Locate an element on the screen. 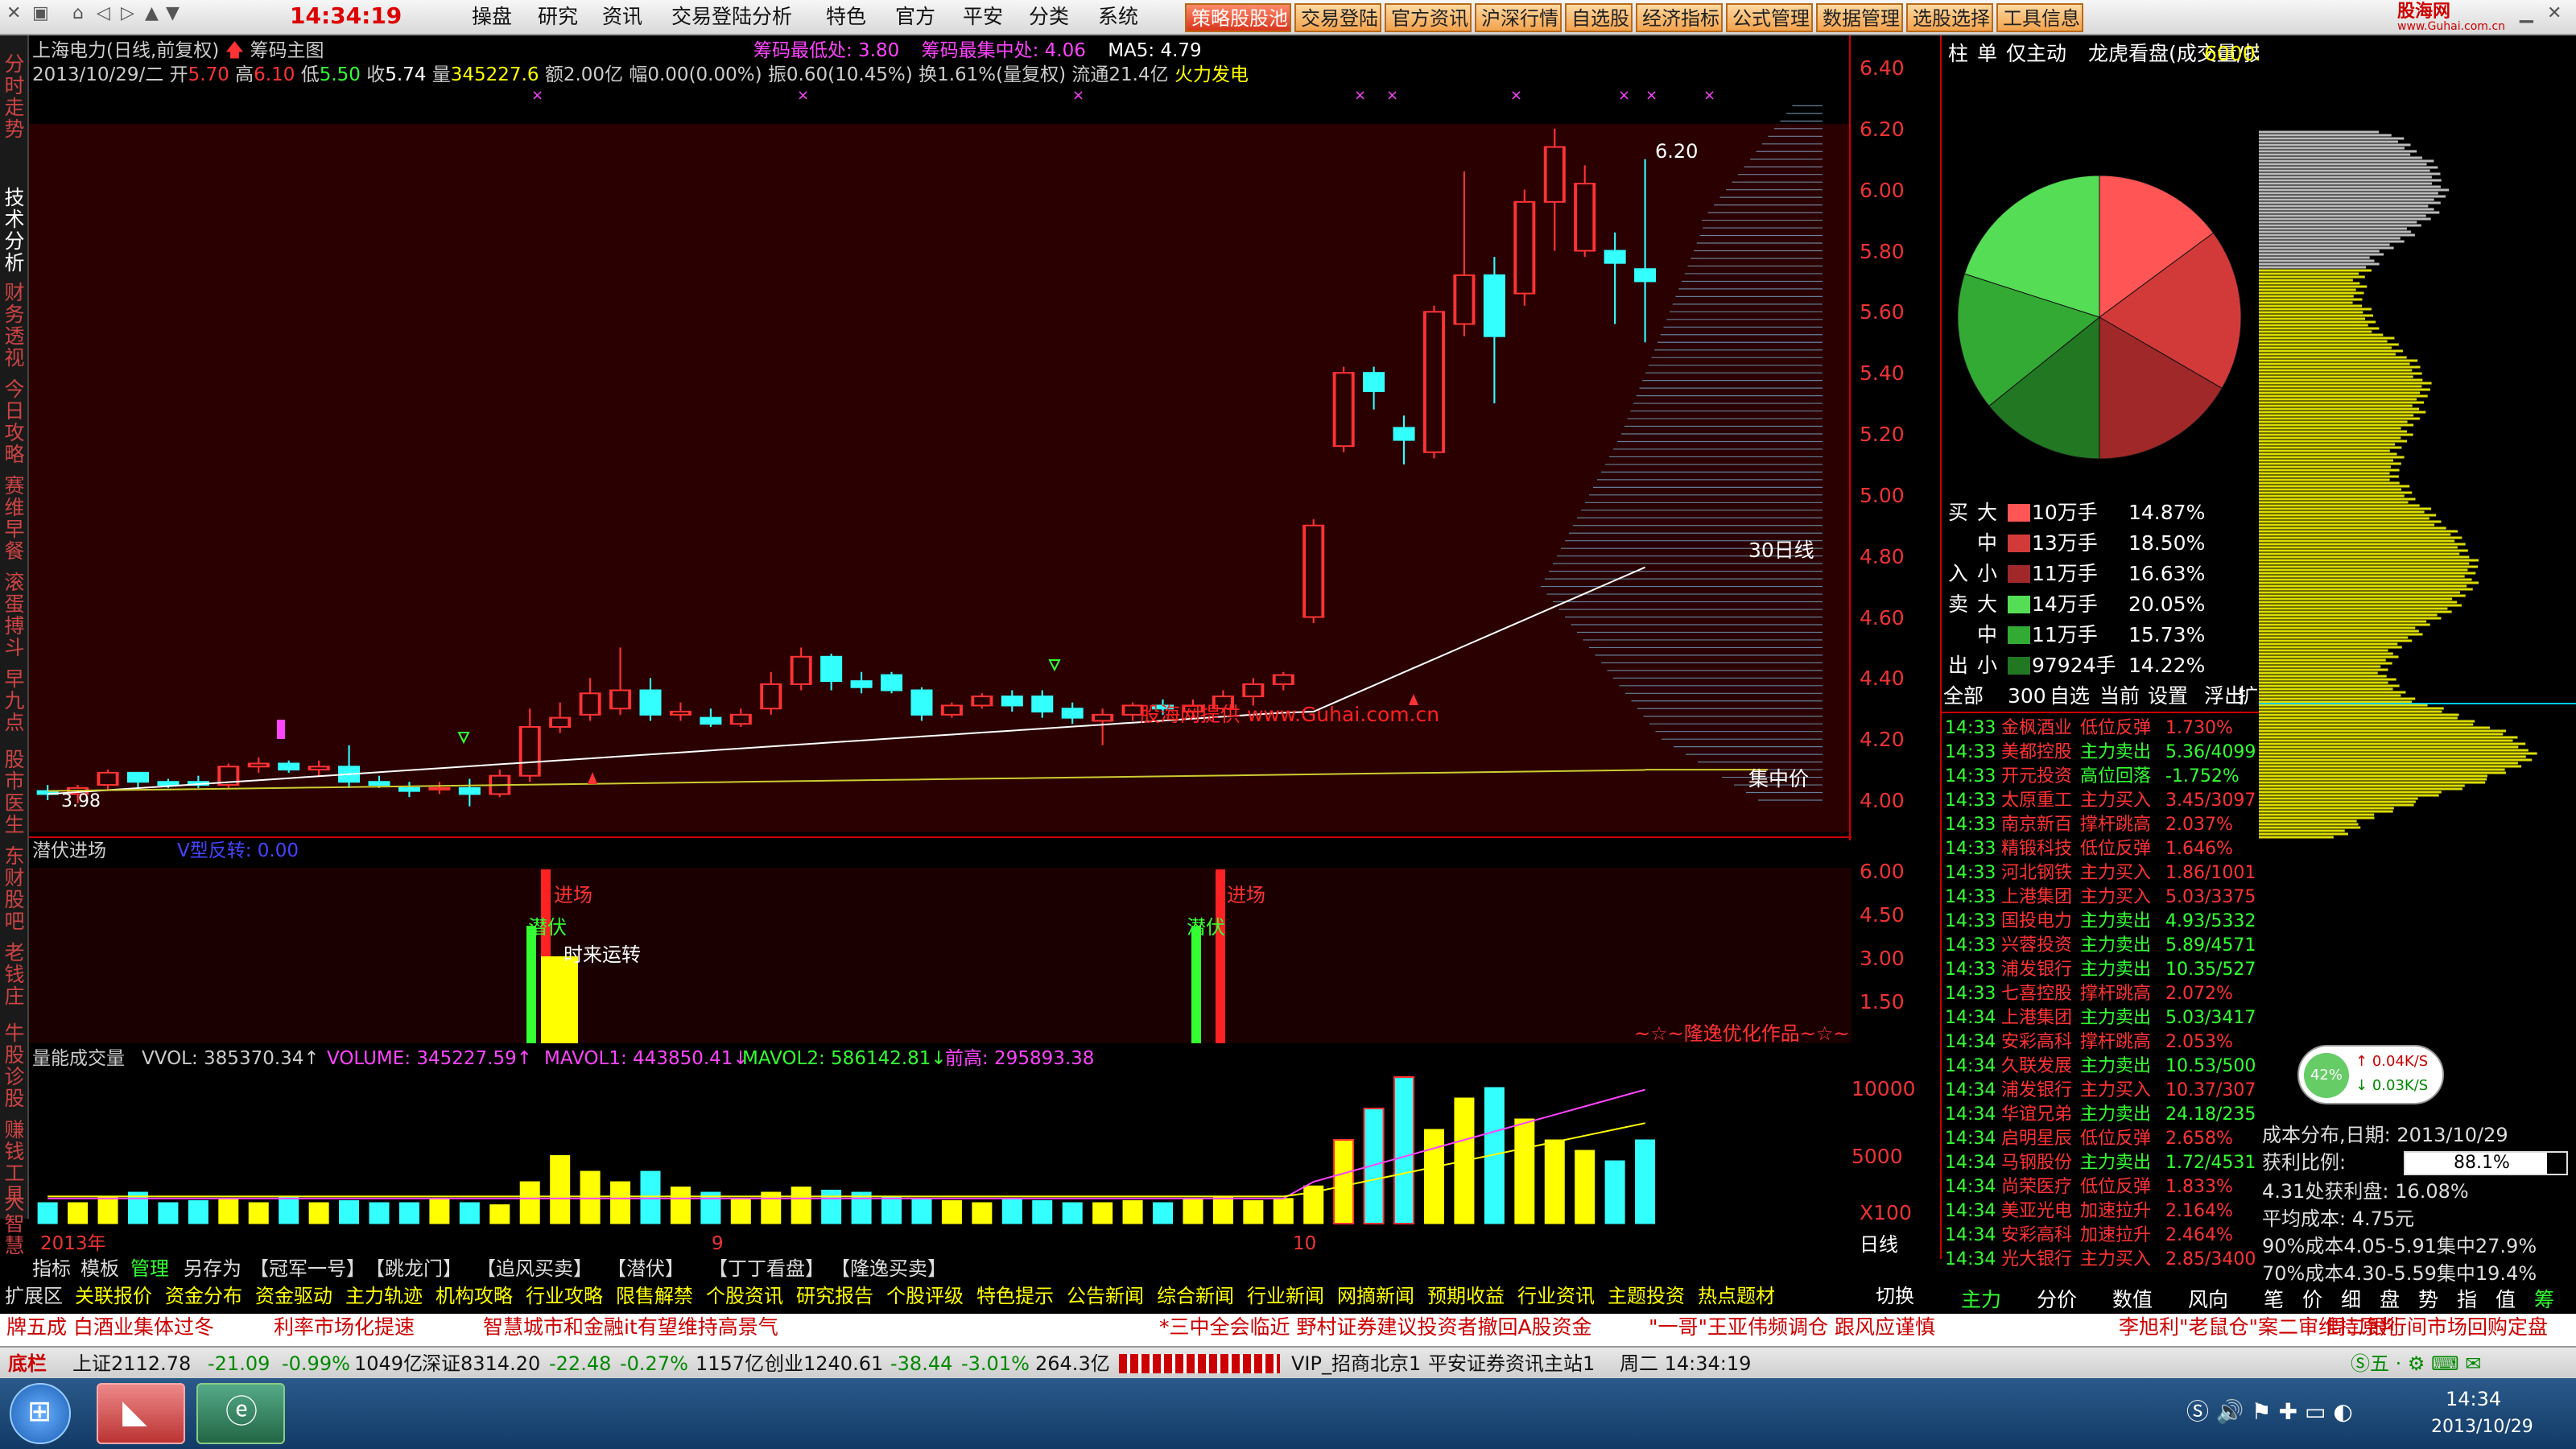  left-tab: 老钱庄 is located at coordinates (14, 974).